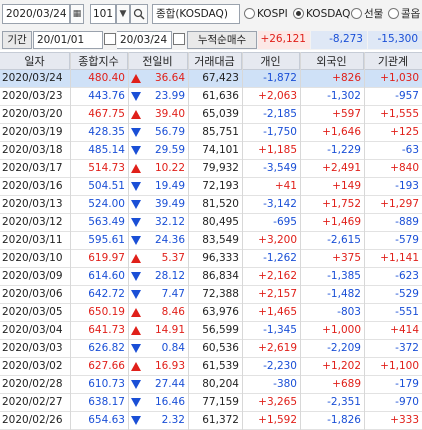 The image size is (422, 430). I want to click on table-row: 2020/03/16 504.51 19.49 72,193 +41 +149 -193, so click(211, 187).